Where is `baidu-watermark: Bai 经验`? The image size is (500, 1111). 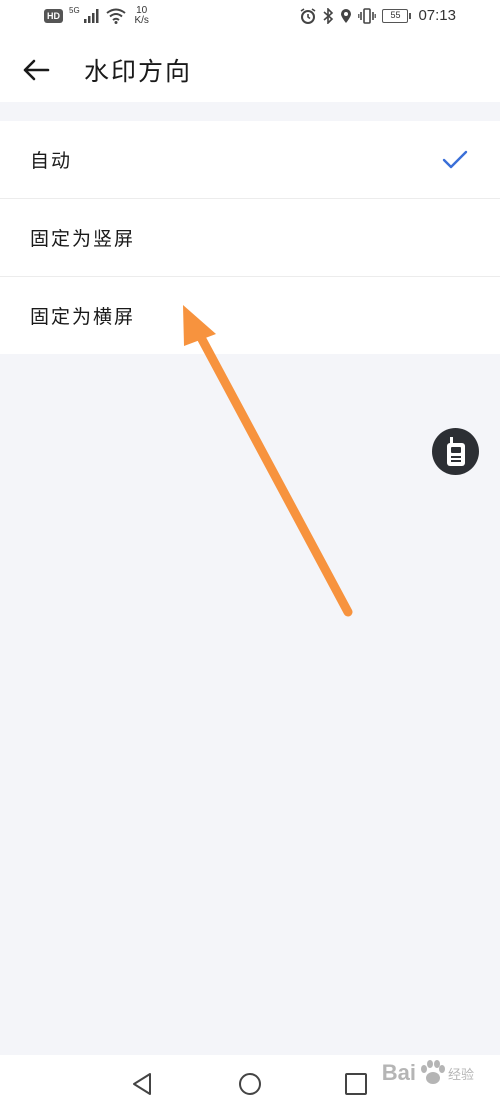
baidu-watermark: Bai 经验 is located at coordinates (428, 1073).